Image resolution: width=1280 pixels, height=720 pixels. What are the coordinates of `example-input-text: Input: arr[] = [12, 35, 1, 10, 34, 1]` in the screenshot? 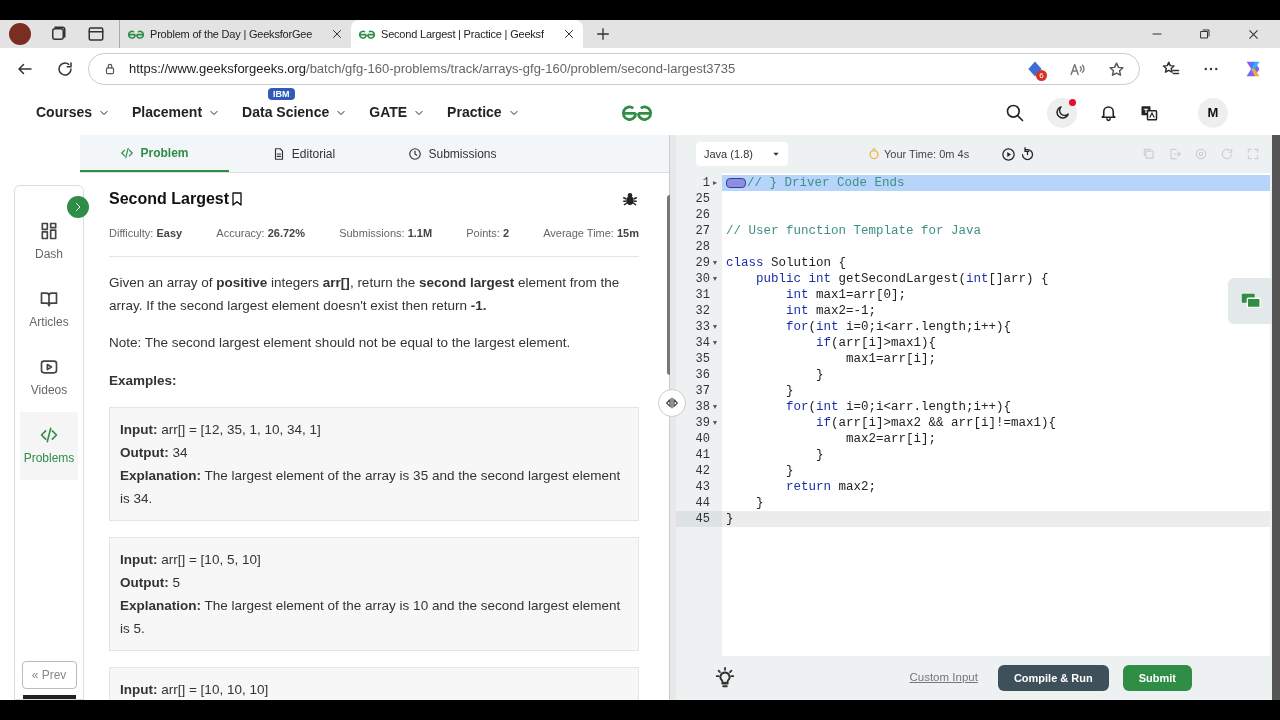 It's located at (221, 430).